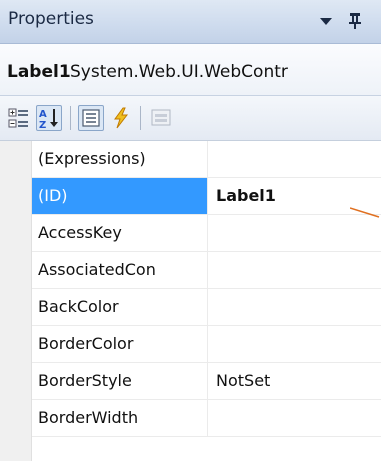 The height and width of the screenshot is (461, 381). Describe the element at coordinates (161, 118) in the screenshot. I see `property-pages-icon` at that location.